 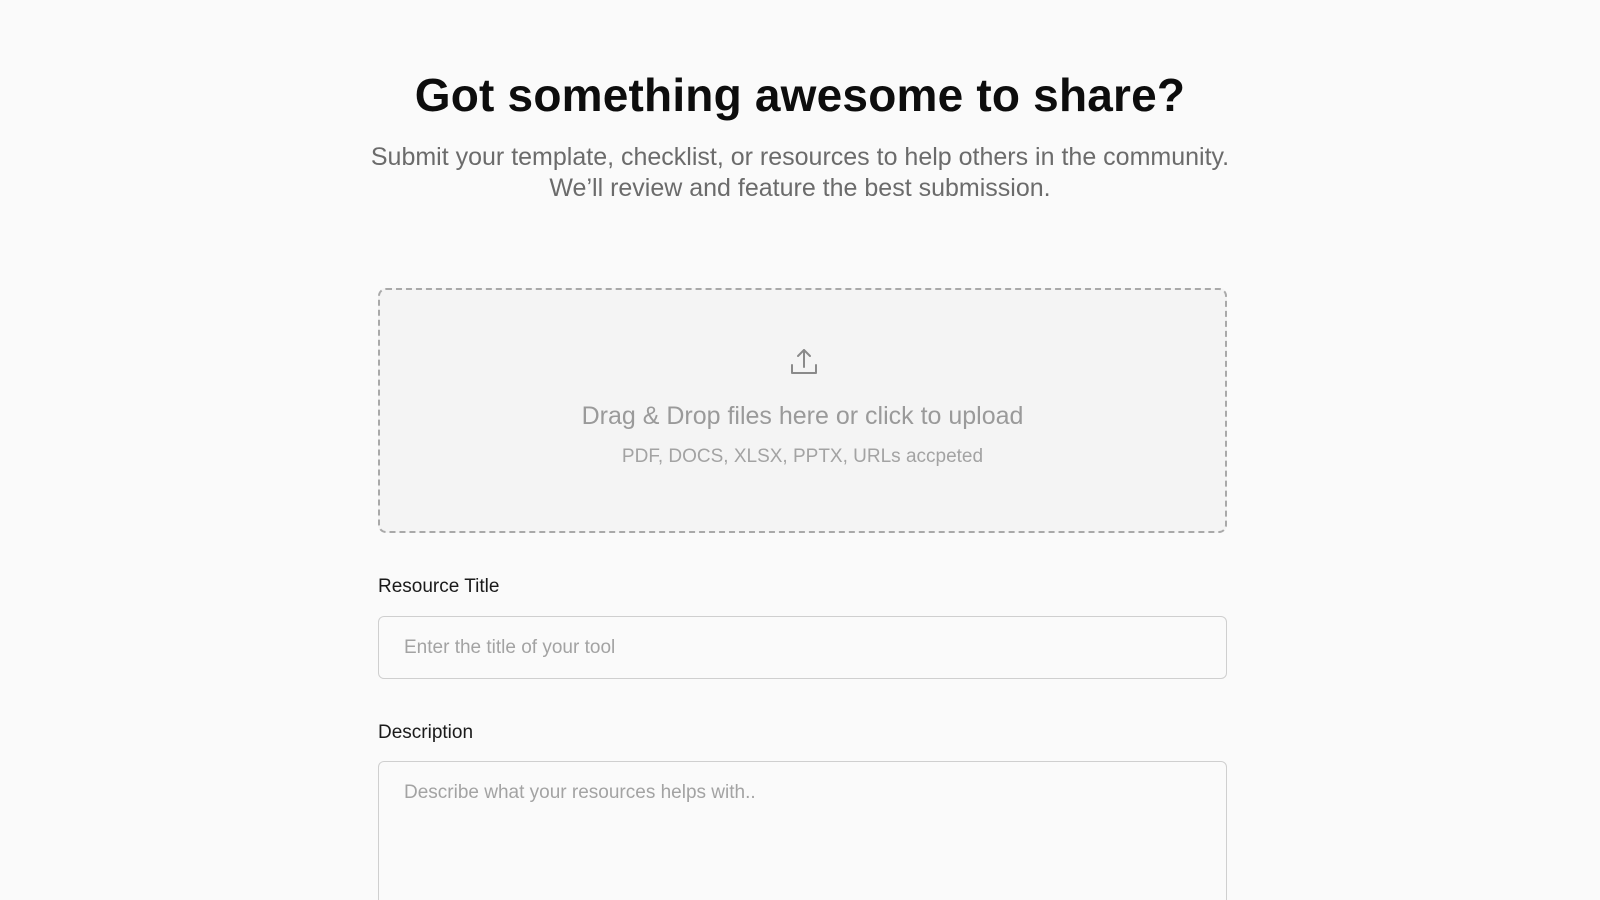 I want to click on description-textarea, so click(x=802, y=830).